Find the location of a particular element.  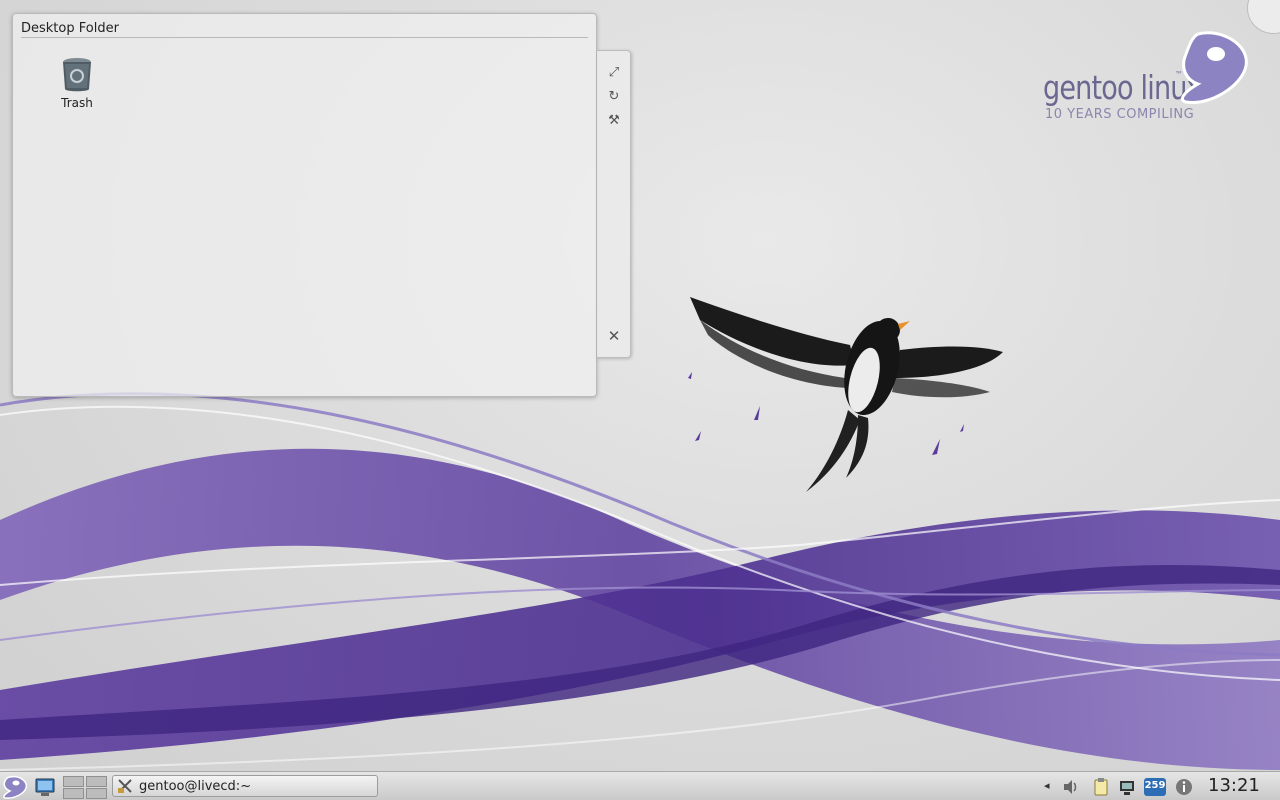

applet-handle: ⤢ ↻ ⚒ ✕ is located at coordinates (614, 204).